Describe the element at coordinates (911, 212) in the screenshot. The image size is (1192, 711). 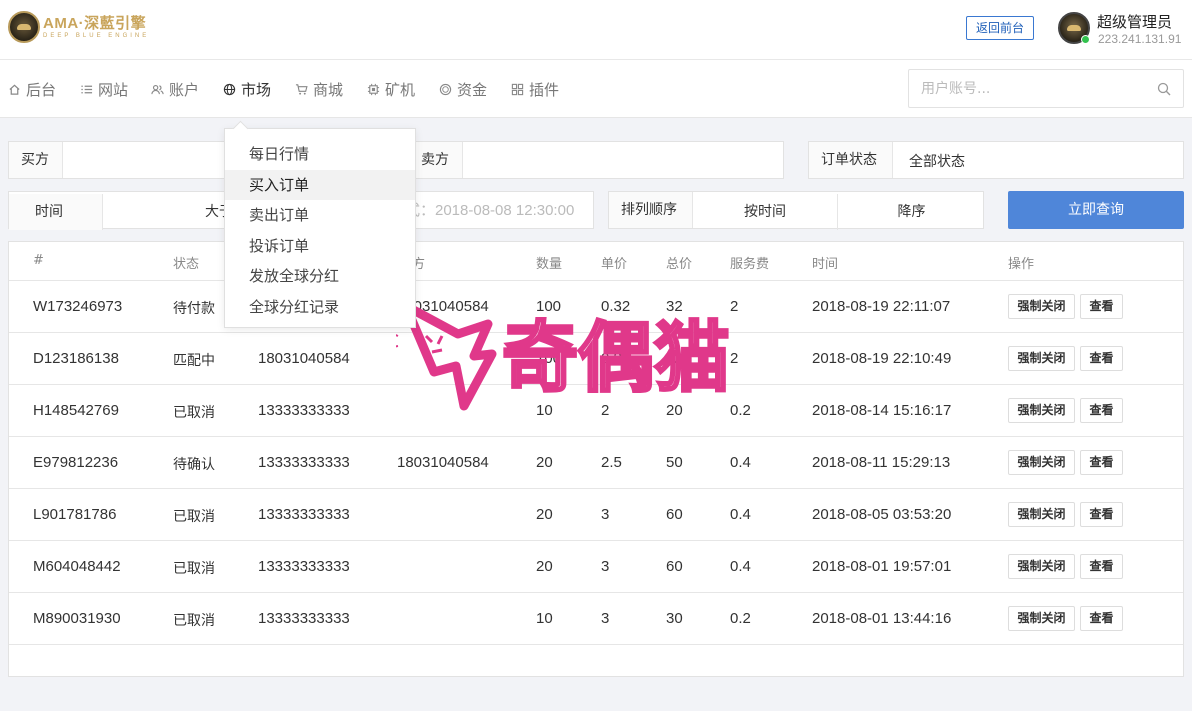
I see `sort-direction-select: 降序` at that location.